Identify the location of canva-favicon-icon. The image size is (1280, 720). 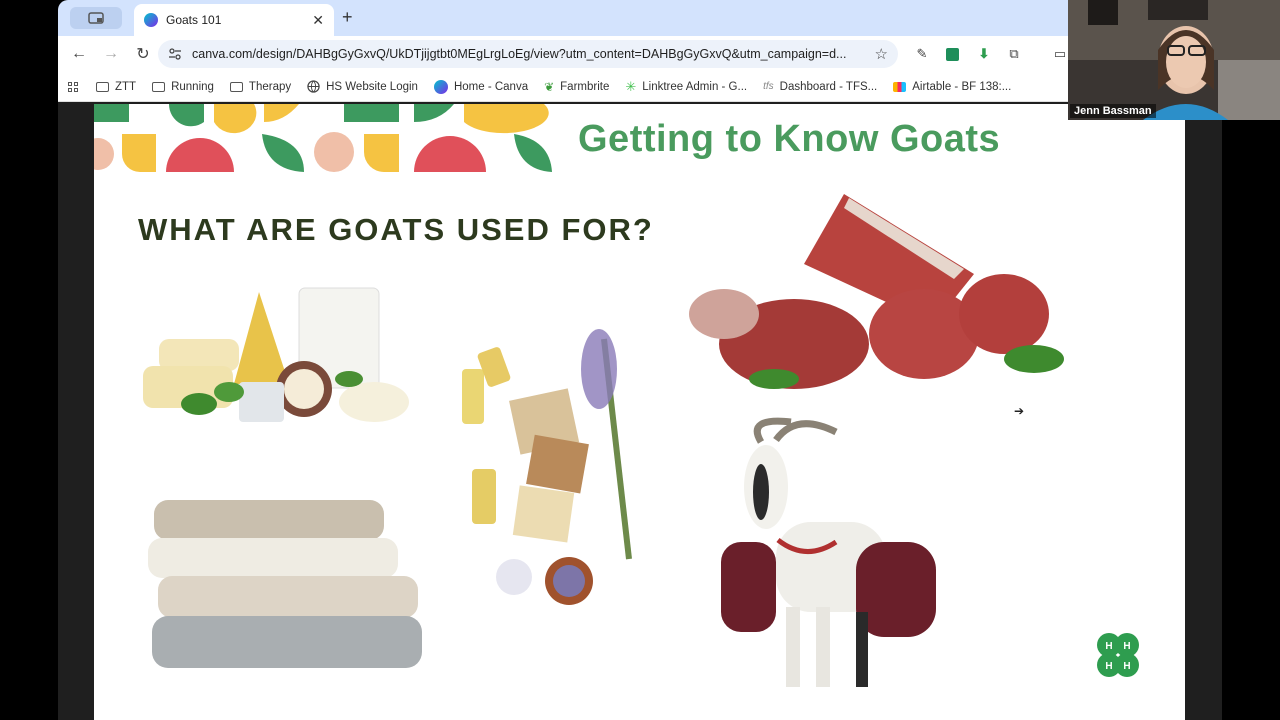
(151, 20).